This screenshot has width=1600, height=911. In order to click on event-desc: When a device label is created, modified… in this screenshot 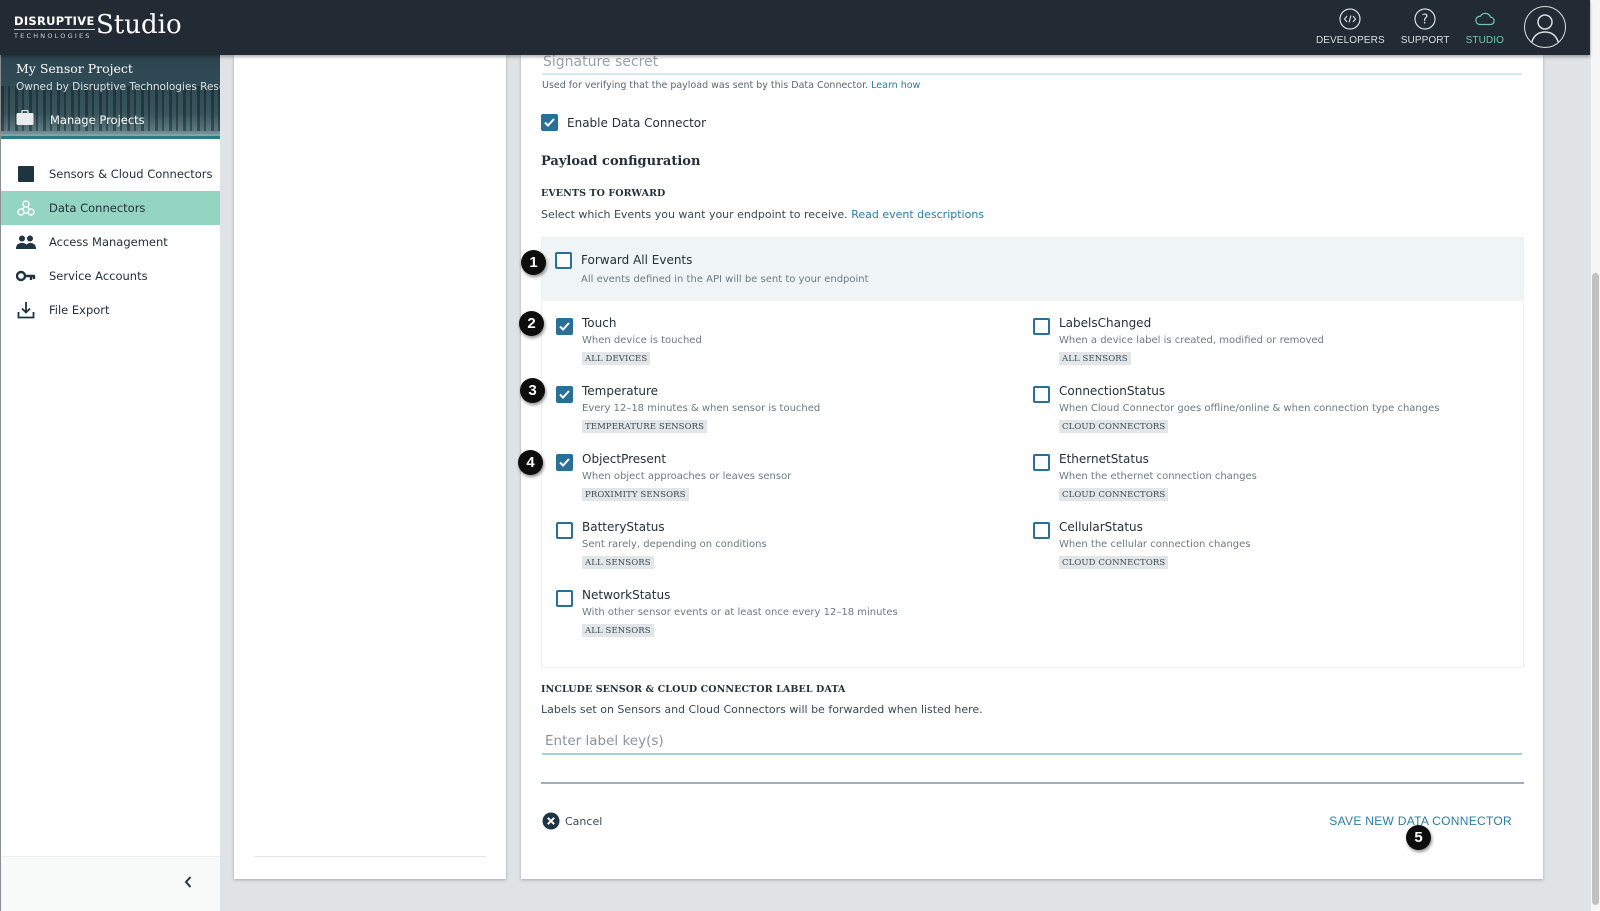, I will do `click(1191, 340)`.